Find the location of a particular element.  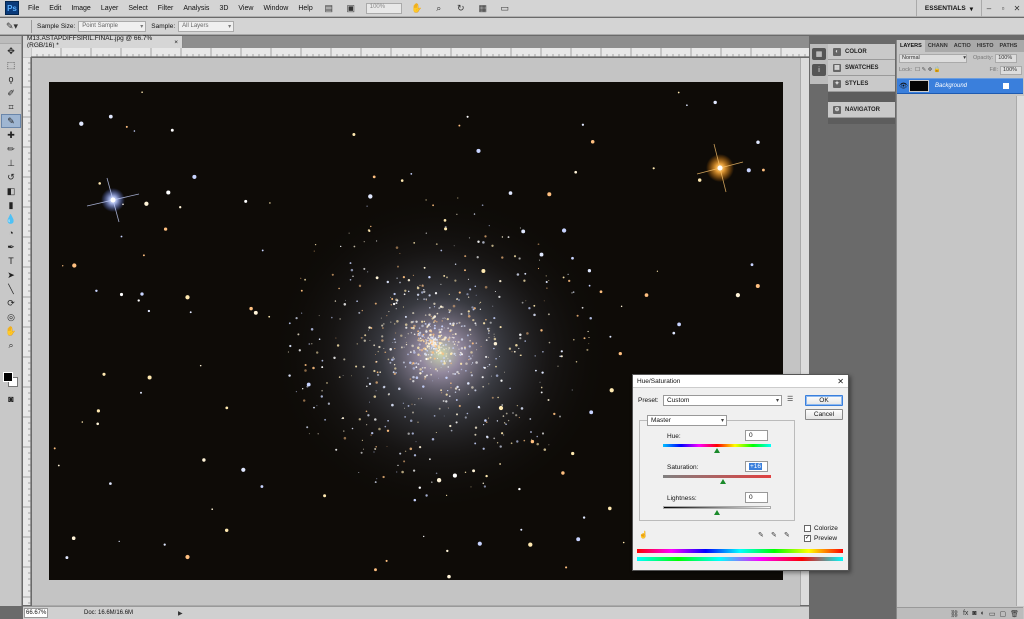

colorize-checkbox is located at coordinates (807, 528).